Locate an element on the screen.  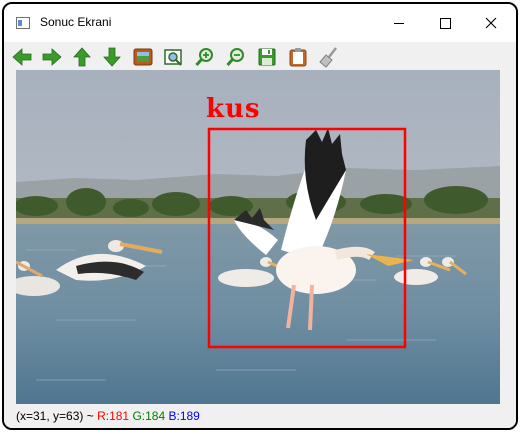
title-bar: Sonuc Ekrani is located at coordinates (260, 23).